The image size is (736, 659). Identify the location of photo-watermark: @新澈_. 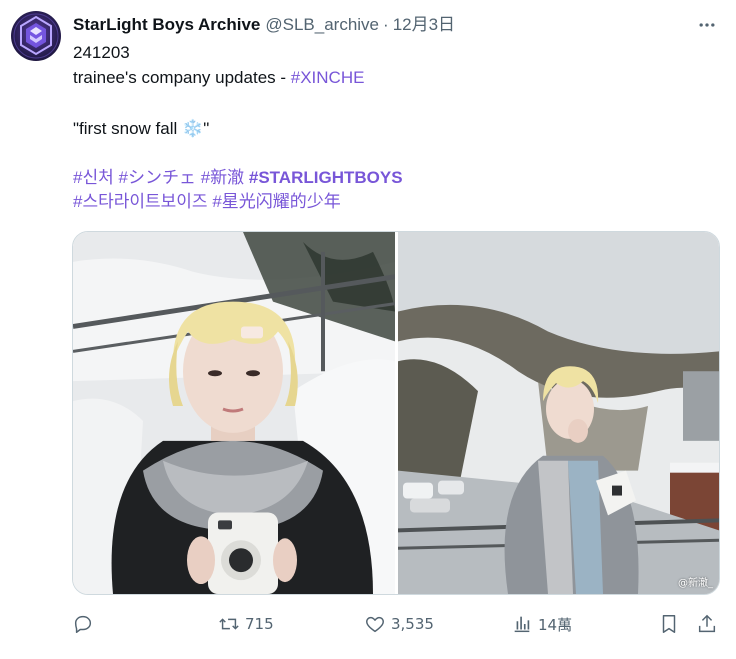
(695, 583).